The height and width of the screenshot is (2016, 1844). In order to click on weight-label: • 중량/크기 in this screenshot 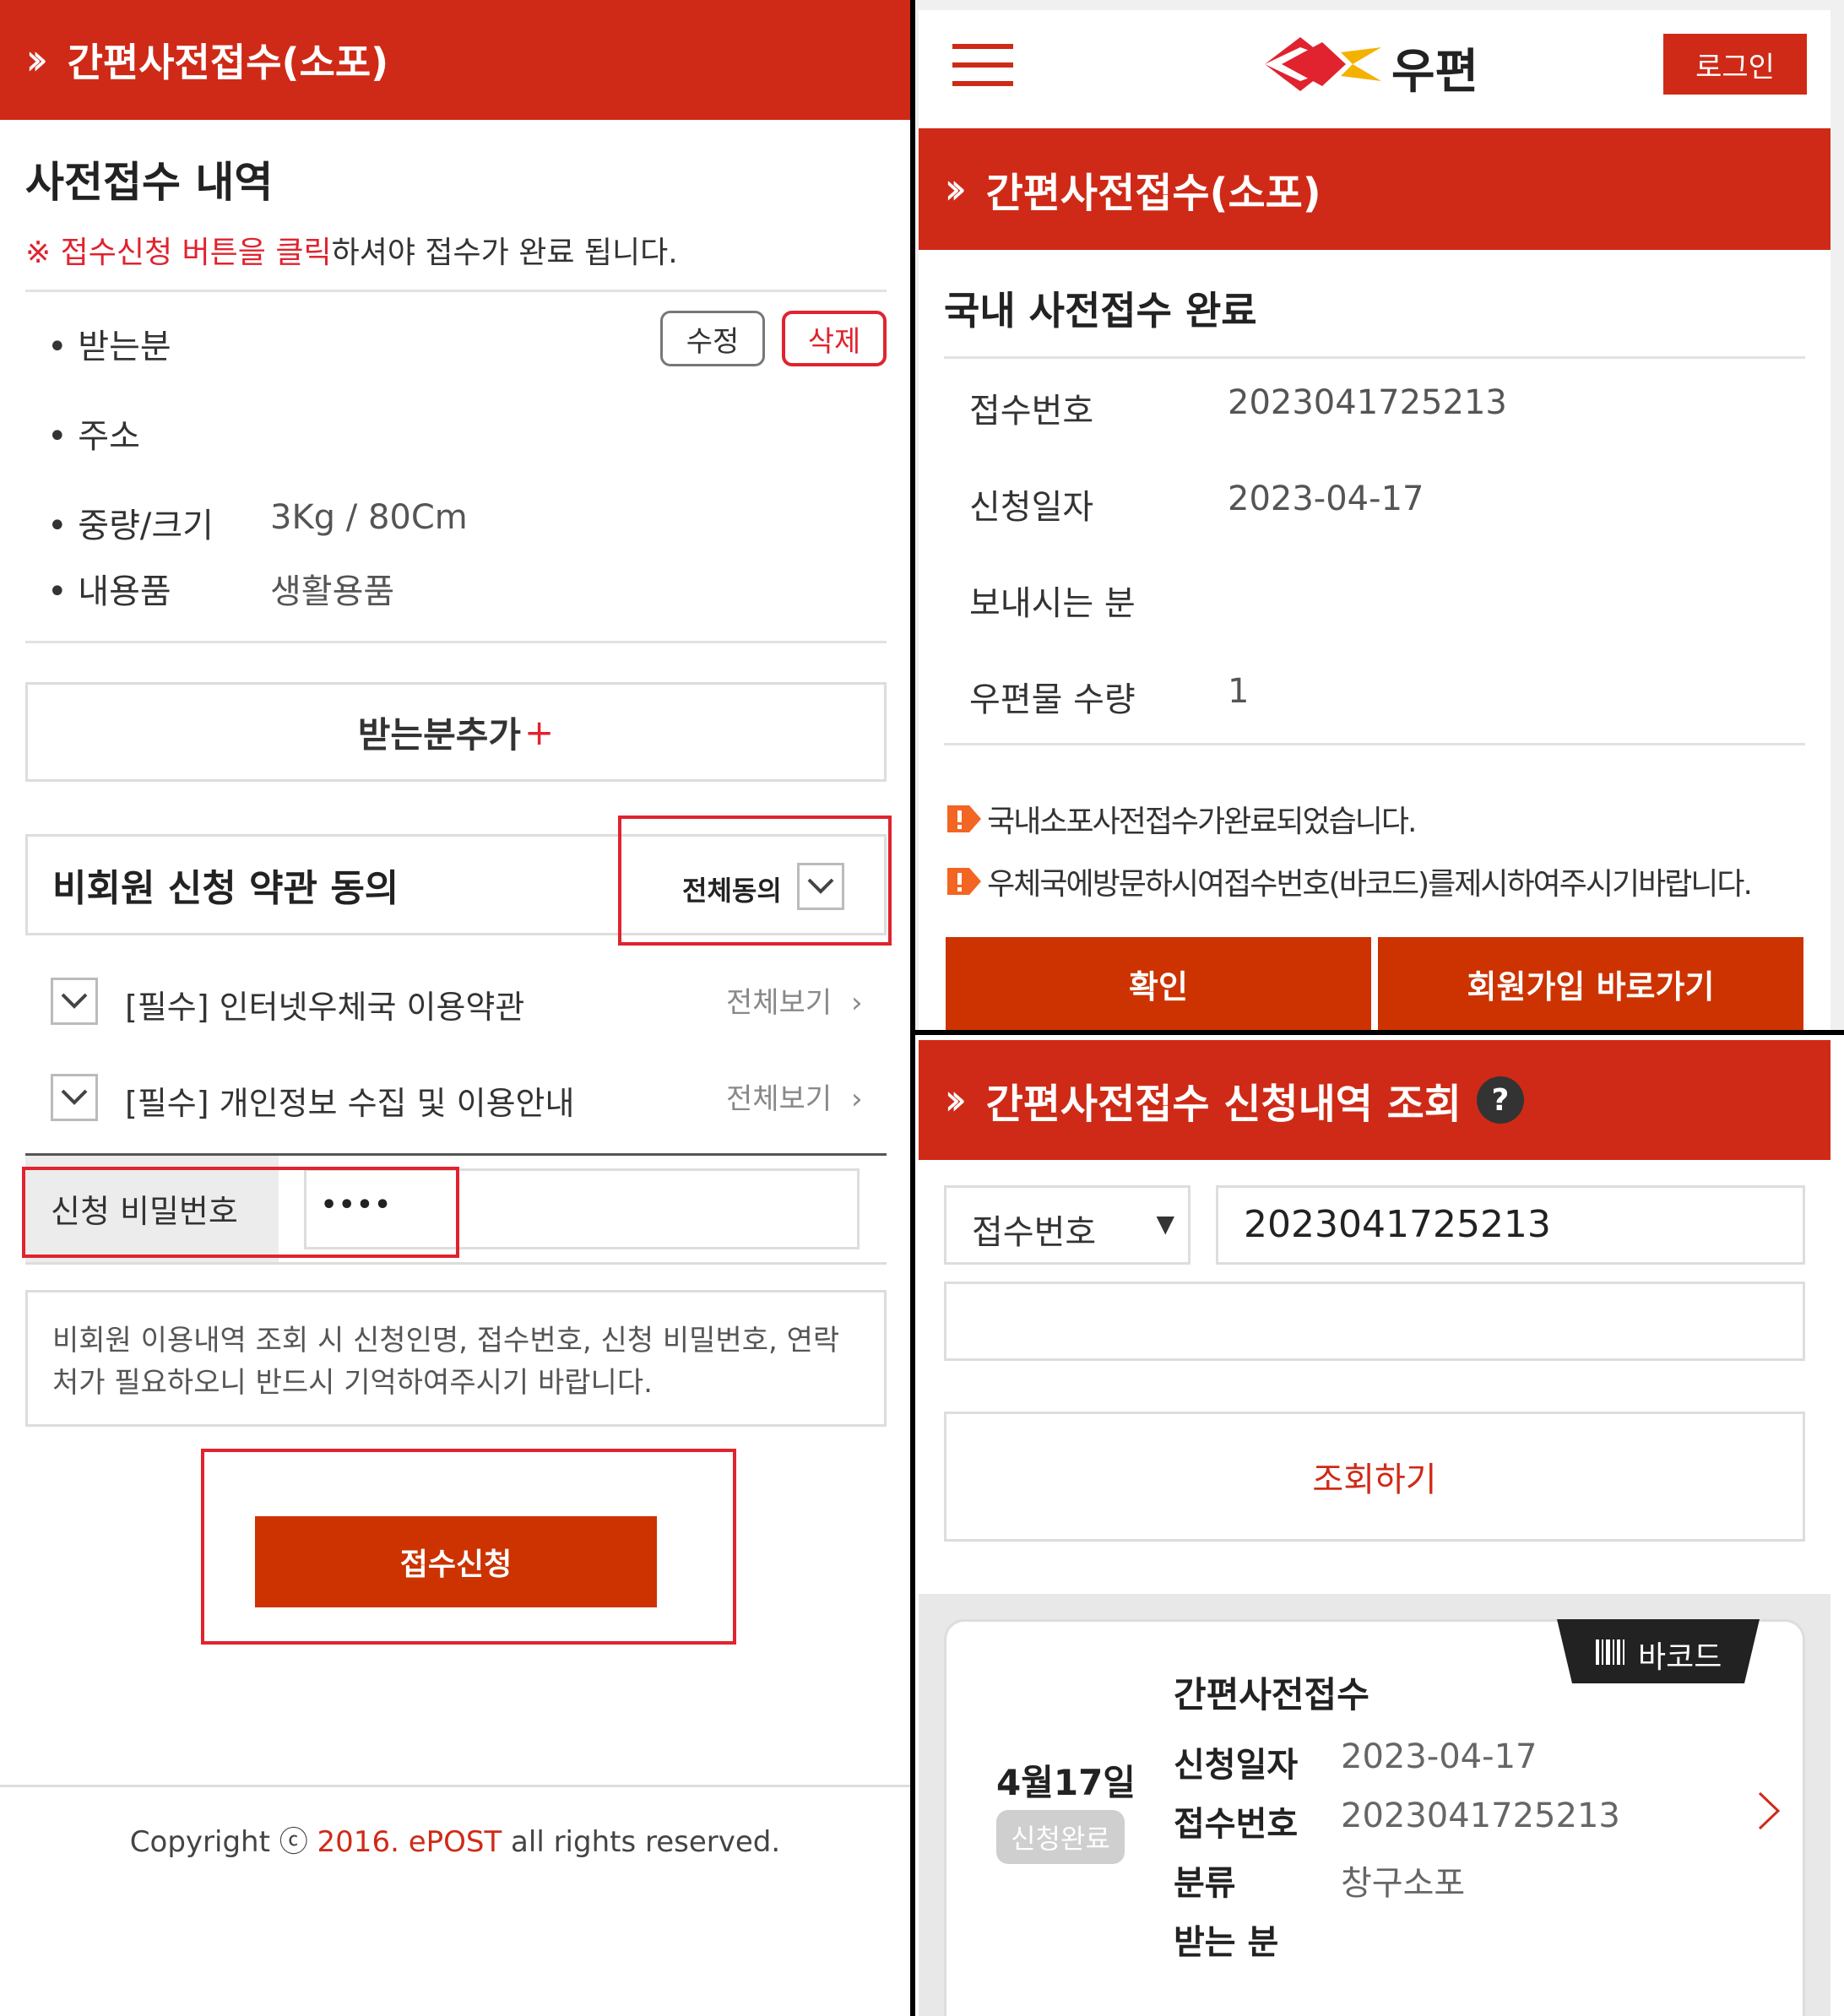, I will do `click(130, 526)`.